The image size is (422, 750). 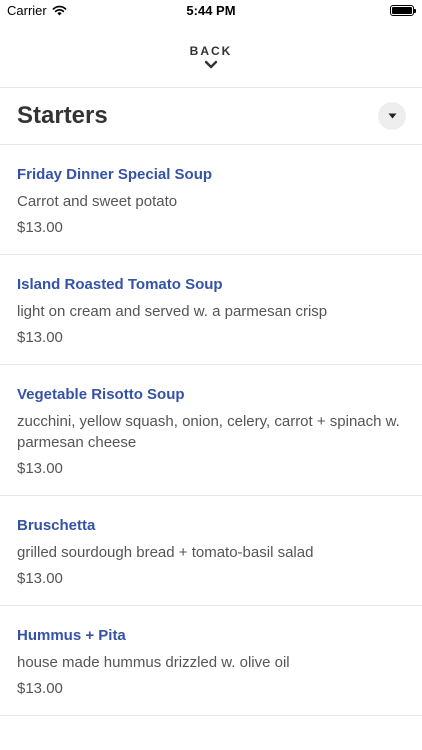 I want to click on item-name: Bruschetta, so click(x=56, y=525).